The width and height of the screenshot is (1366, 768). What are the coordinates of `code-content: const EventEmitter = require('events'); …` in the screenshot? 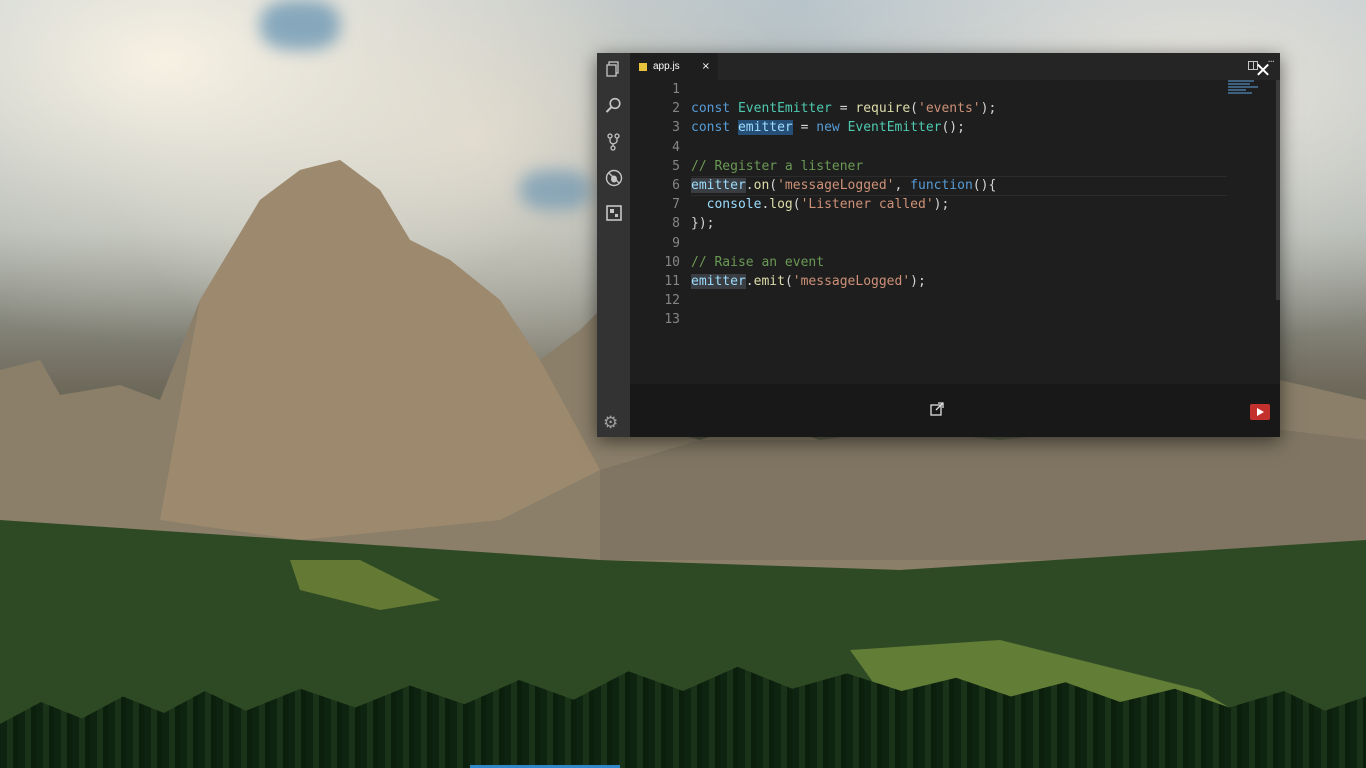 It's located at (961, 204).